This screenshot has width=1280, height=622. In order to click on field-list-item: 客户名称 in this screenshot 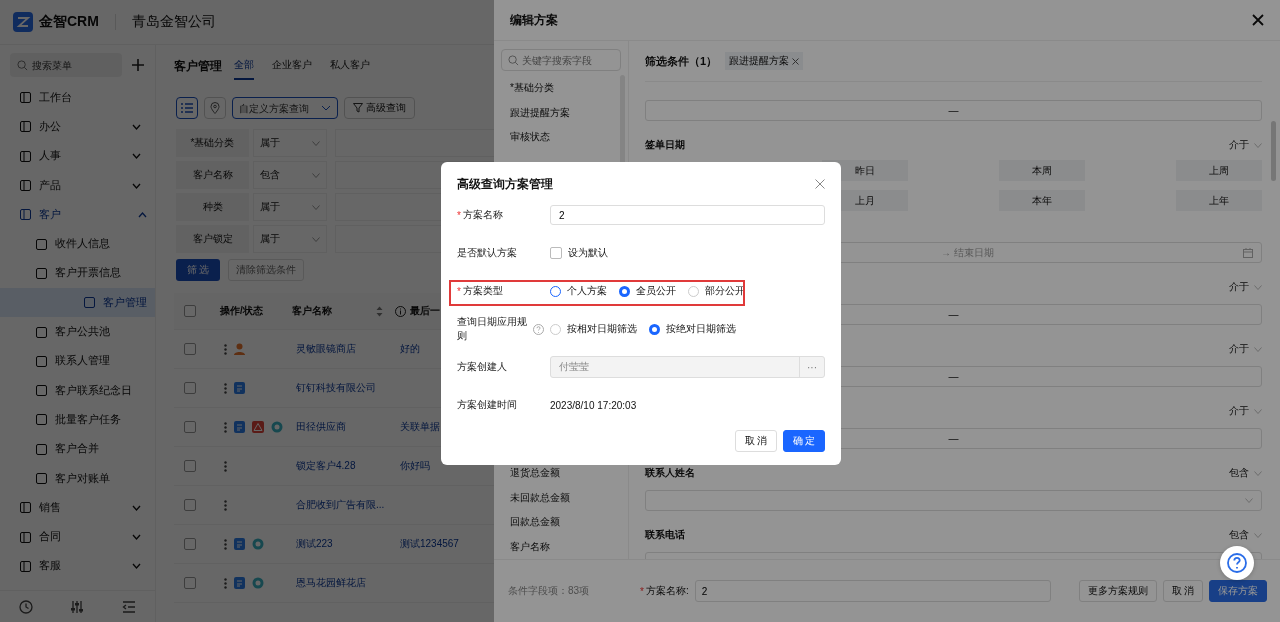, I will do `click(569, 546)`.